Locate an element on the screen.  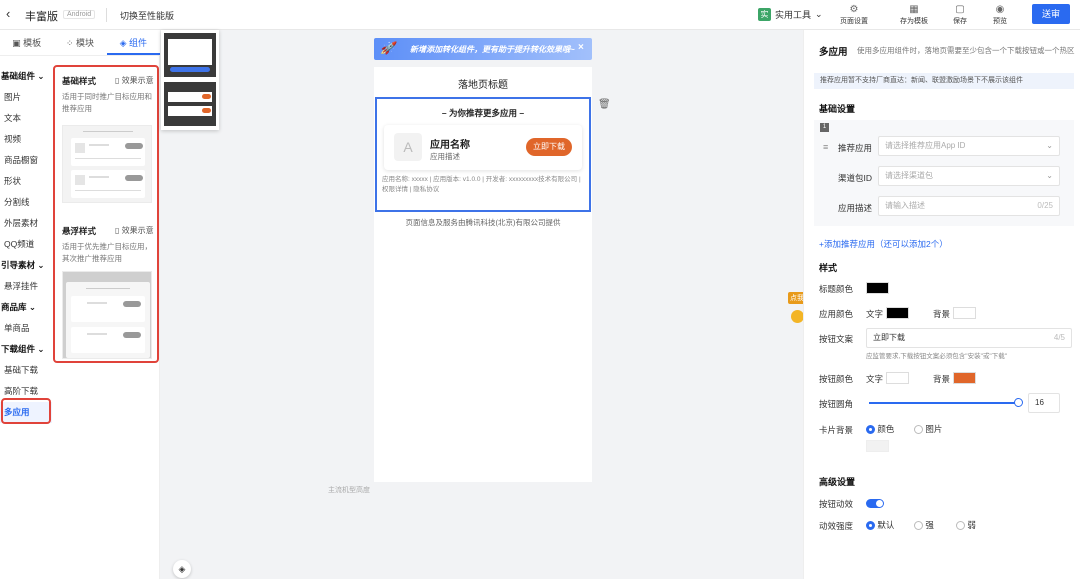
radius-slider-track is located at coordinates (944, 403).